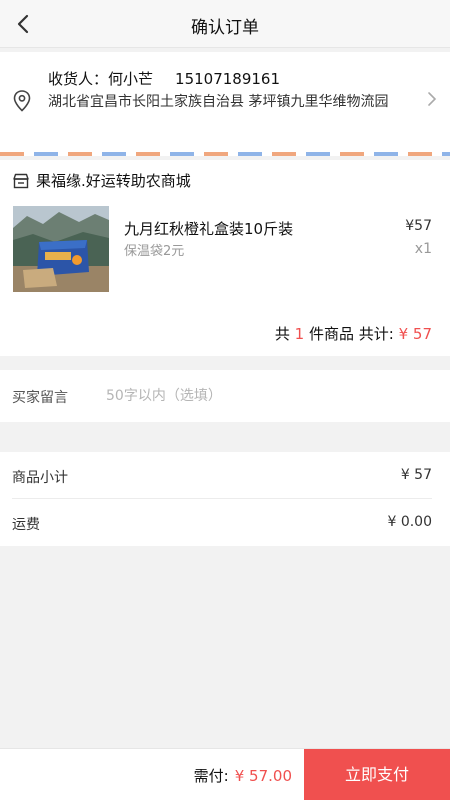 This screenshot has width=450, height=800. I want to click on receiver-line: 收货人：何小芒 15107189161, so click(164, 78).